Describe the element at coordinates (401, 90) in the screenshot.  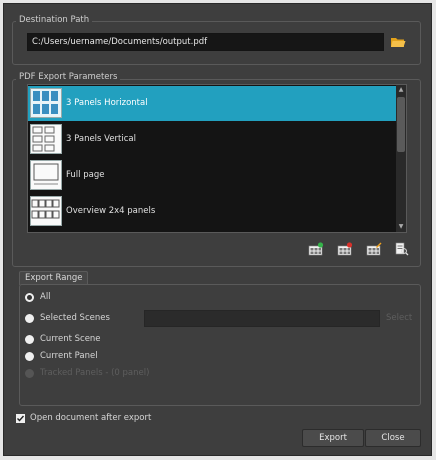
I see `scroll-up-icon: ▲` at that location.